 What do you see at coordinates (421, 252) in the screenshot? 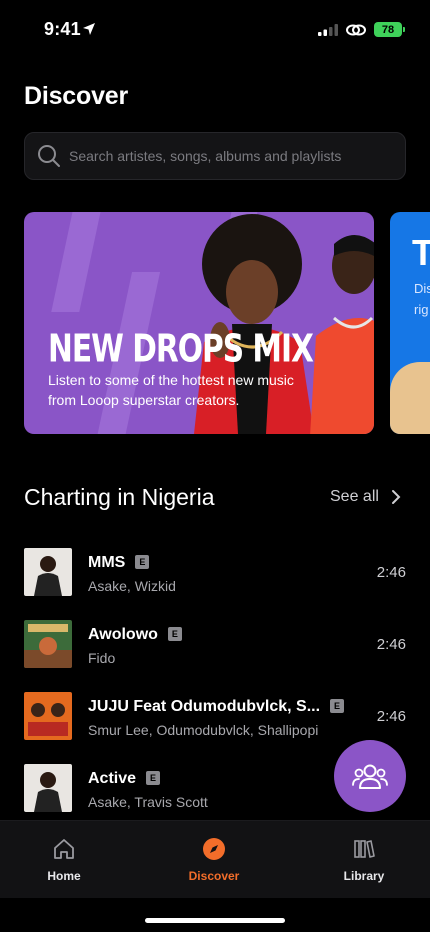
I see `banner-title-partial: T` at bounding box center [421, 252].